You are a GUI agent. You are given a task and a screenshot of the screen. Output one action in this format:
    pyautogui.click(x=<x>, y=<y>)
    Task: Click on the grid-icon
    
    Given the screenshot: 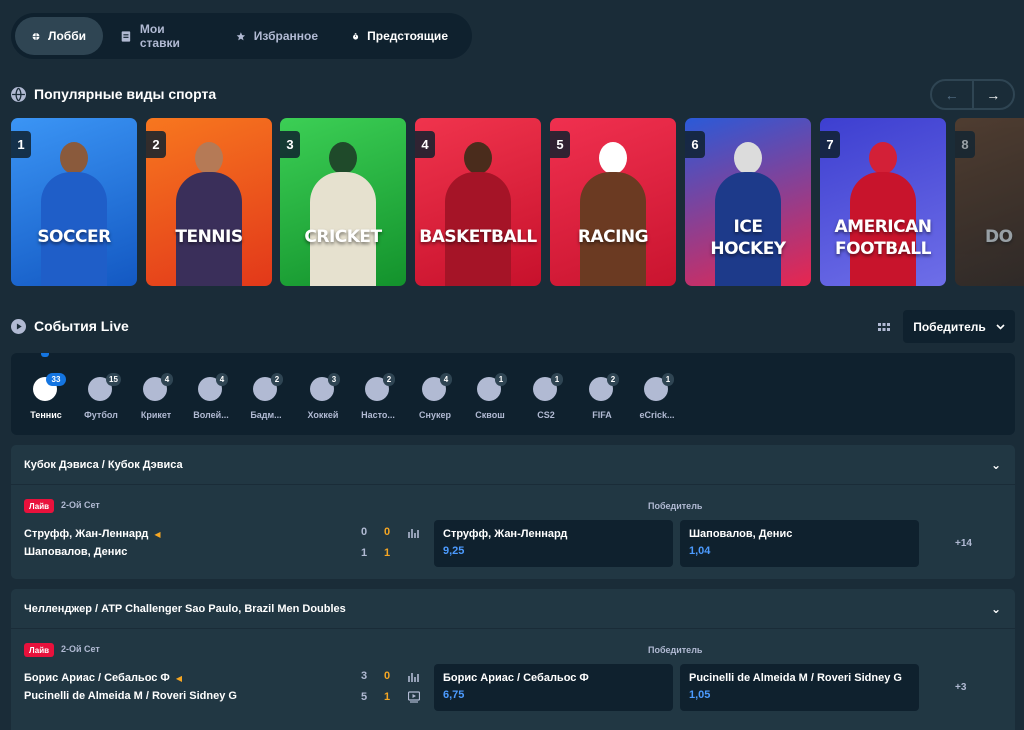 What is the action you would take?
    pyautogui.click(x=884, y=327)
    